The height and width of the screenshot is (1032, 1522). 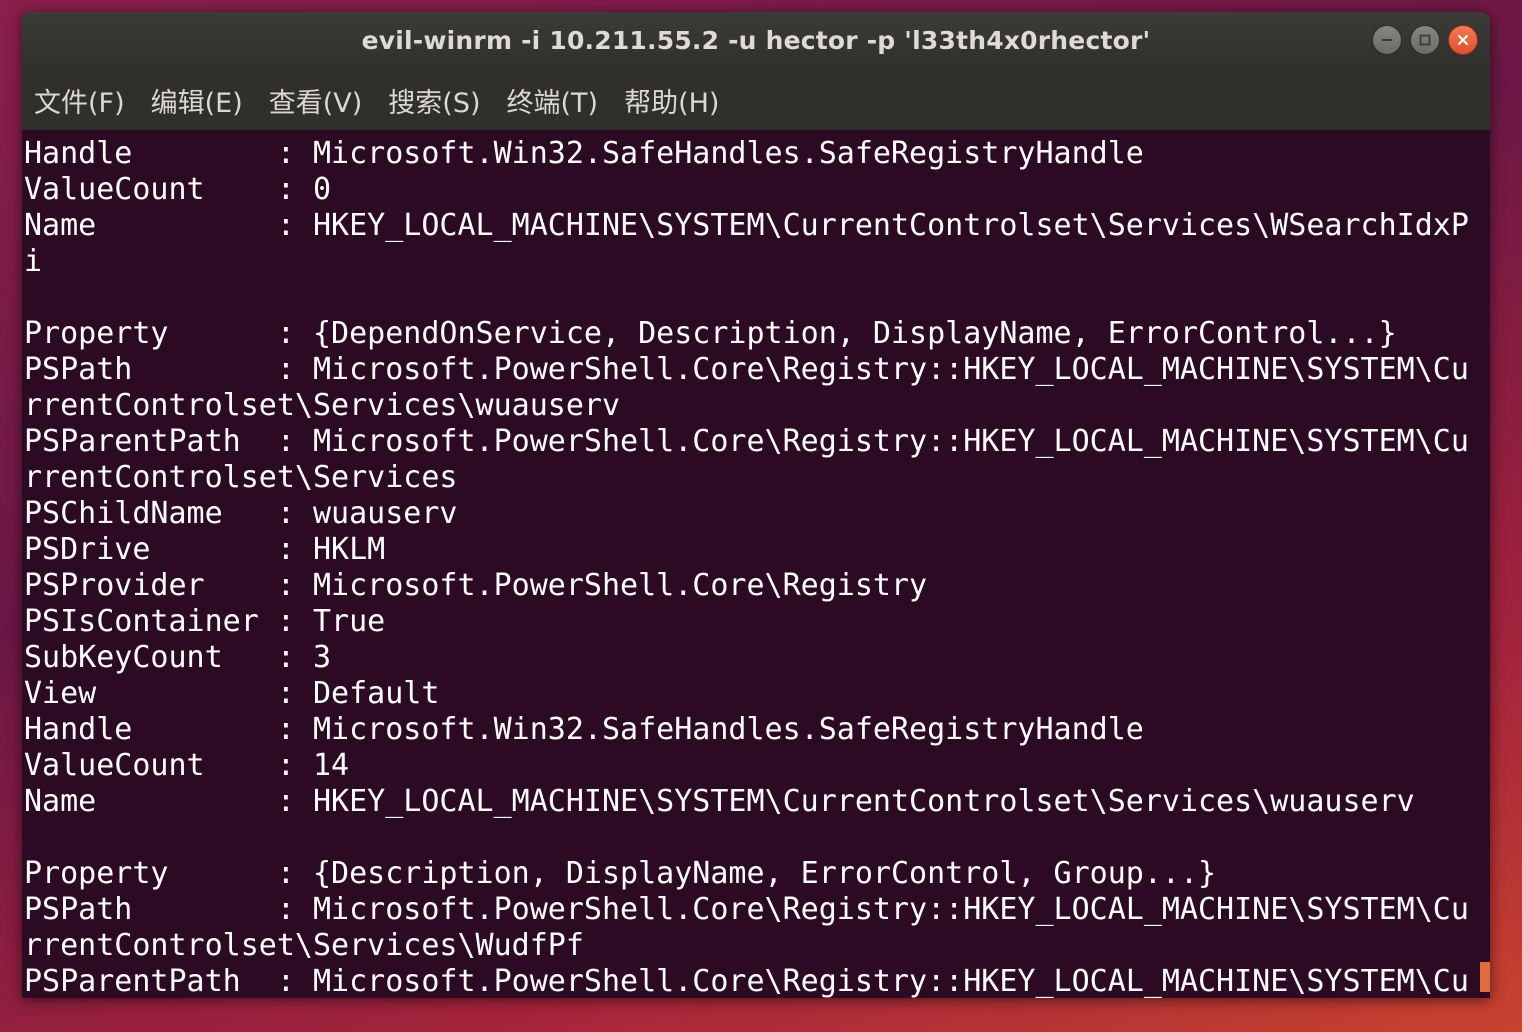 I want to click on menu-help: 帮助(H), so click(x=671, y=100).